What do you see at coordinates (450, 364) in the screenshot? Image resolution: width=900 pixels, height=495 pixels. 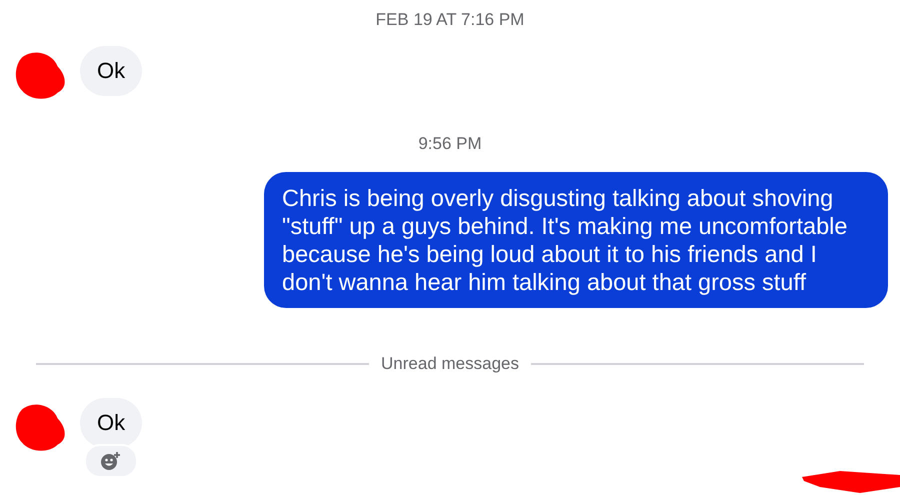 I see `unread-divider-label: Unread messages` at bounding box center [450, 364].